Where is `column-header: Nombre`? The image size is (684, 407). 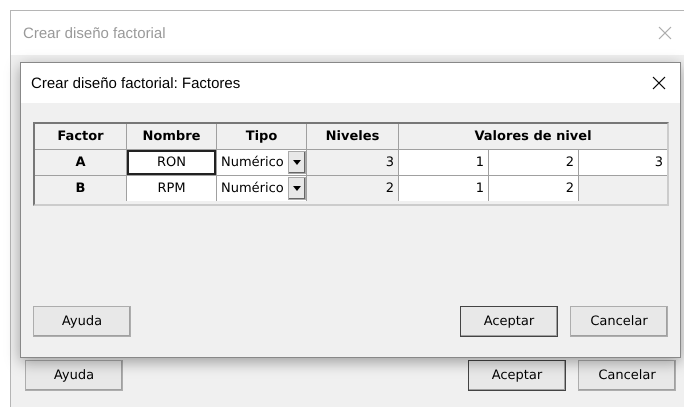 column-header: Nombre is located at coordinates (171, 136).